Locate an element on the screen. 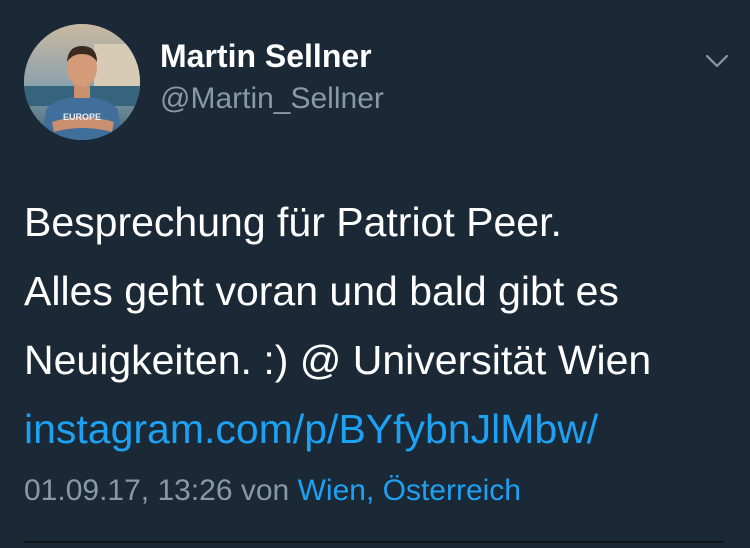 The image size is (750, 548). tweet-meta: 01.09.17, 13:26 von Wien, Österreich is located at coordinates (272, 491).